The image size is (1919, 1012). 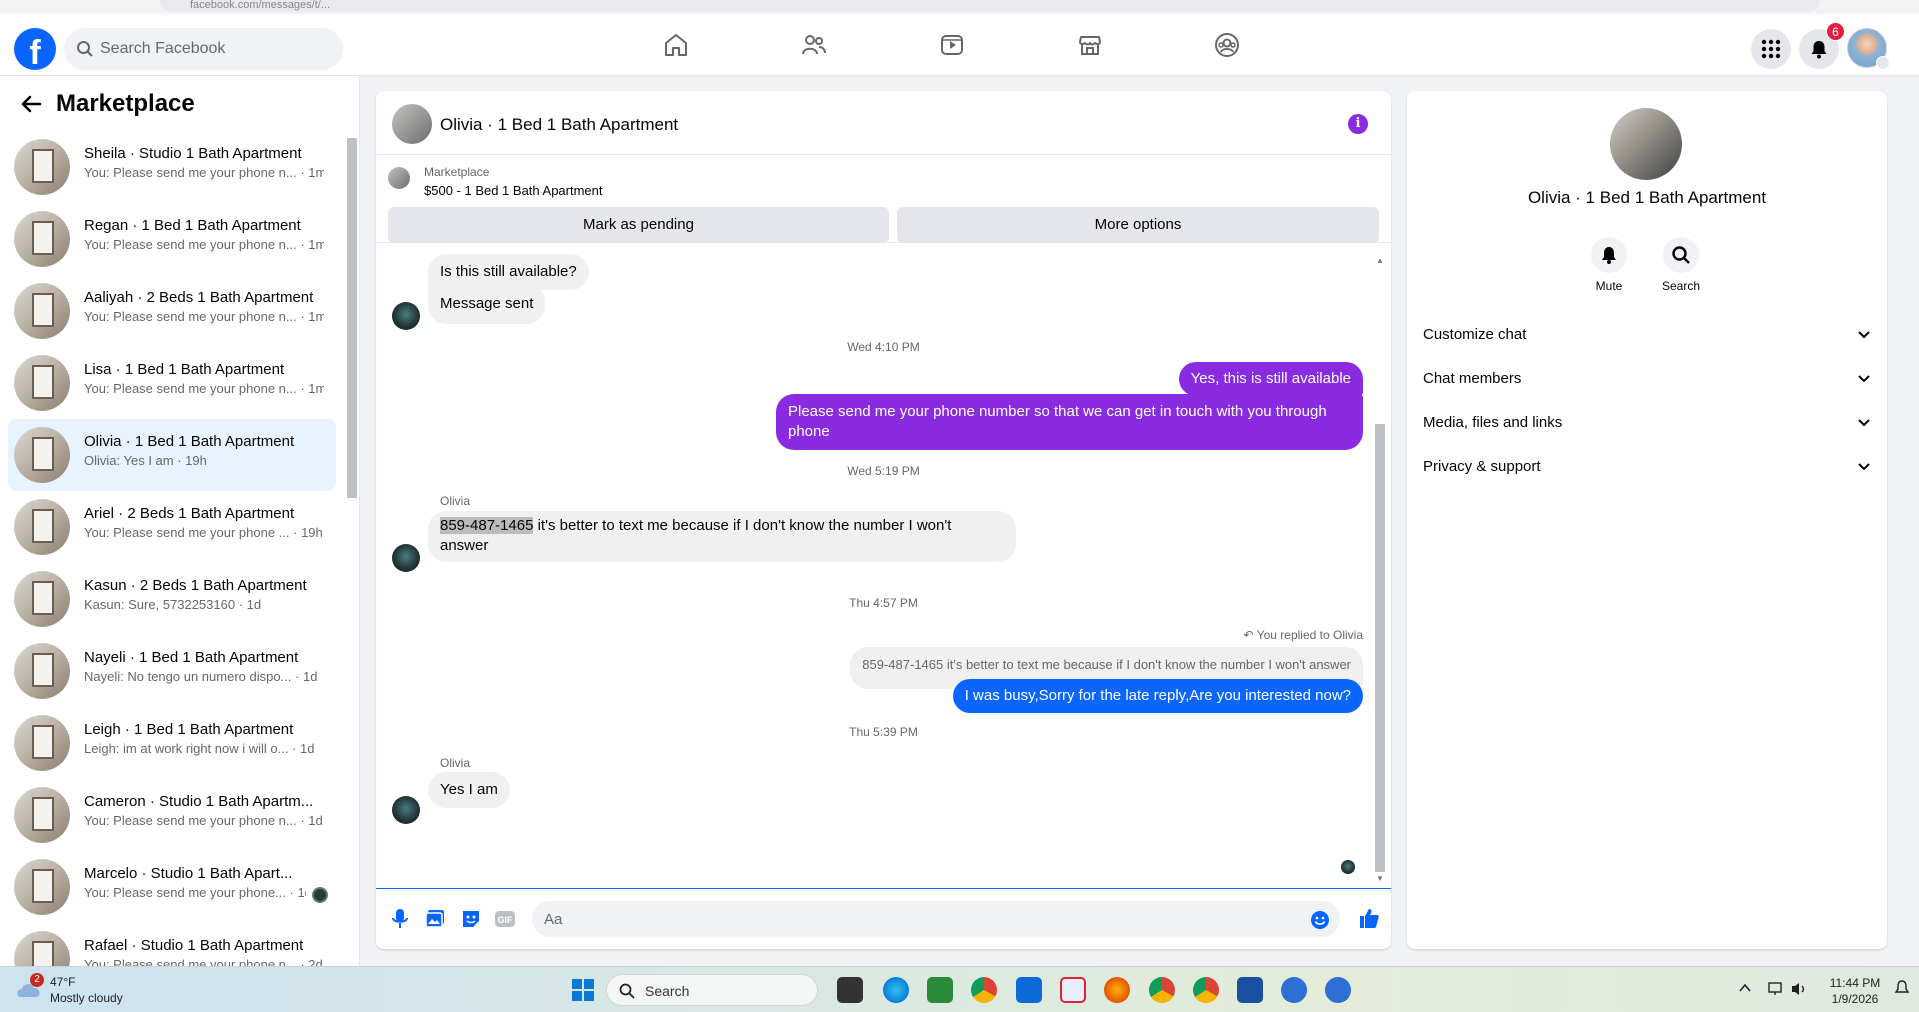 What do you see at coordinates (1771, 49) in the screenshot?
I see `menu-button` at bounding box center [1771, 49].